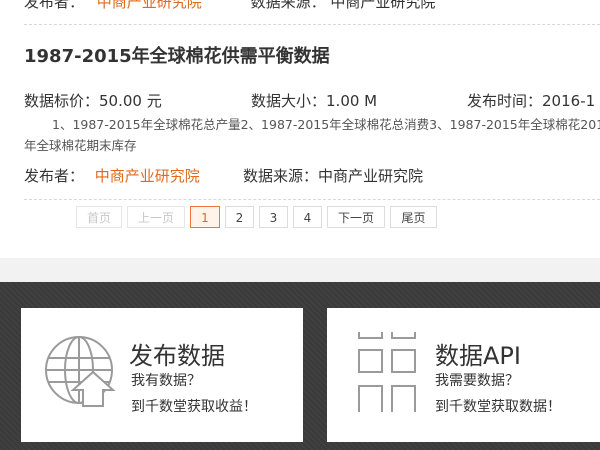 The height and width of the screenshot is (450, 600). What do you see at coordinates (205, 217) in the screenshot?
I see `page-1-button: 1` at bounding box center [205, 217].